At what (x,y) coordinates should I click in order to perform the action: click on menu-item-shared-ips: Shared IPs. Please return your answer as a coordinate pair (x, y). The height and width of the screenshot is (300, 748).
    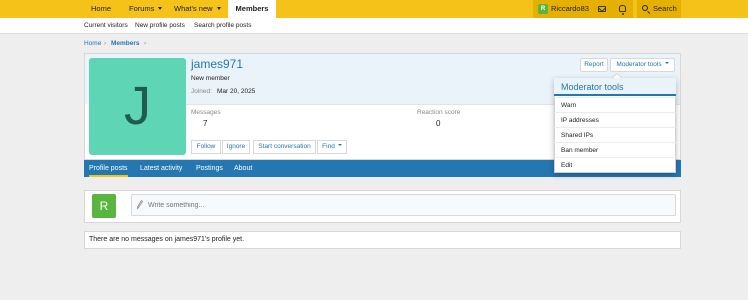
    Looking at the image, I should click on (615, 134).